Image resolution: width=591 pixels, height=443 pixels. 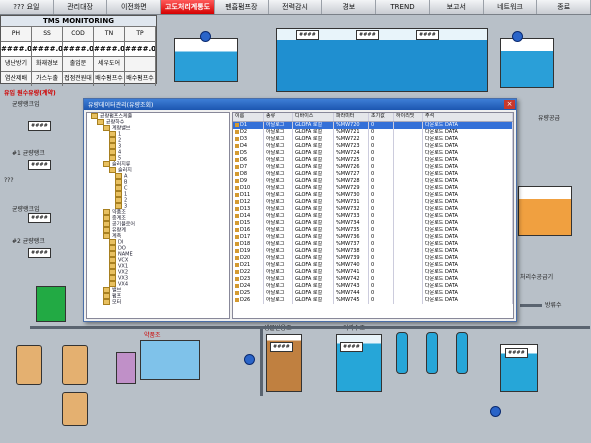 I want to click on status-gas-leak: 가스누출, so click(x=47, y=79).